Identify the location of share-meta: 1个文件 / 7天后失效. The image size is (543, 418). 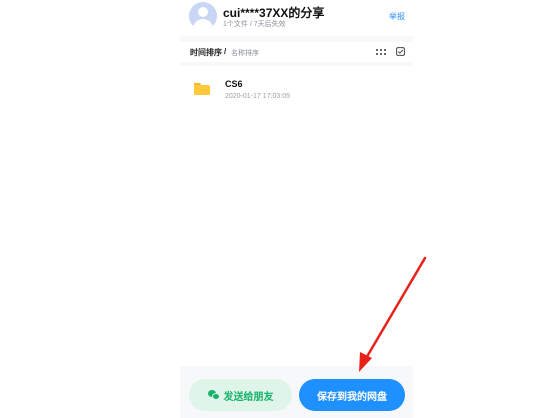
(254, 24).